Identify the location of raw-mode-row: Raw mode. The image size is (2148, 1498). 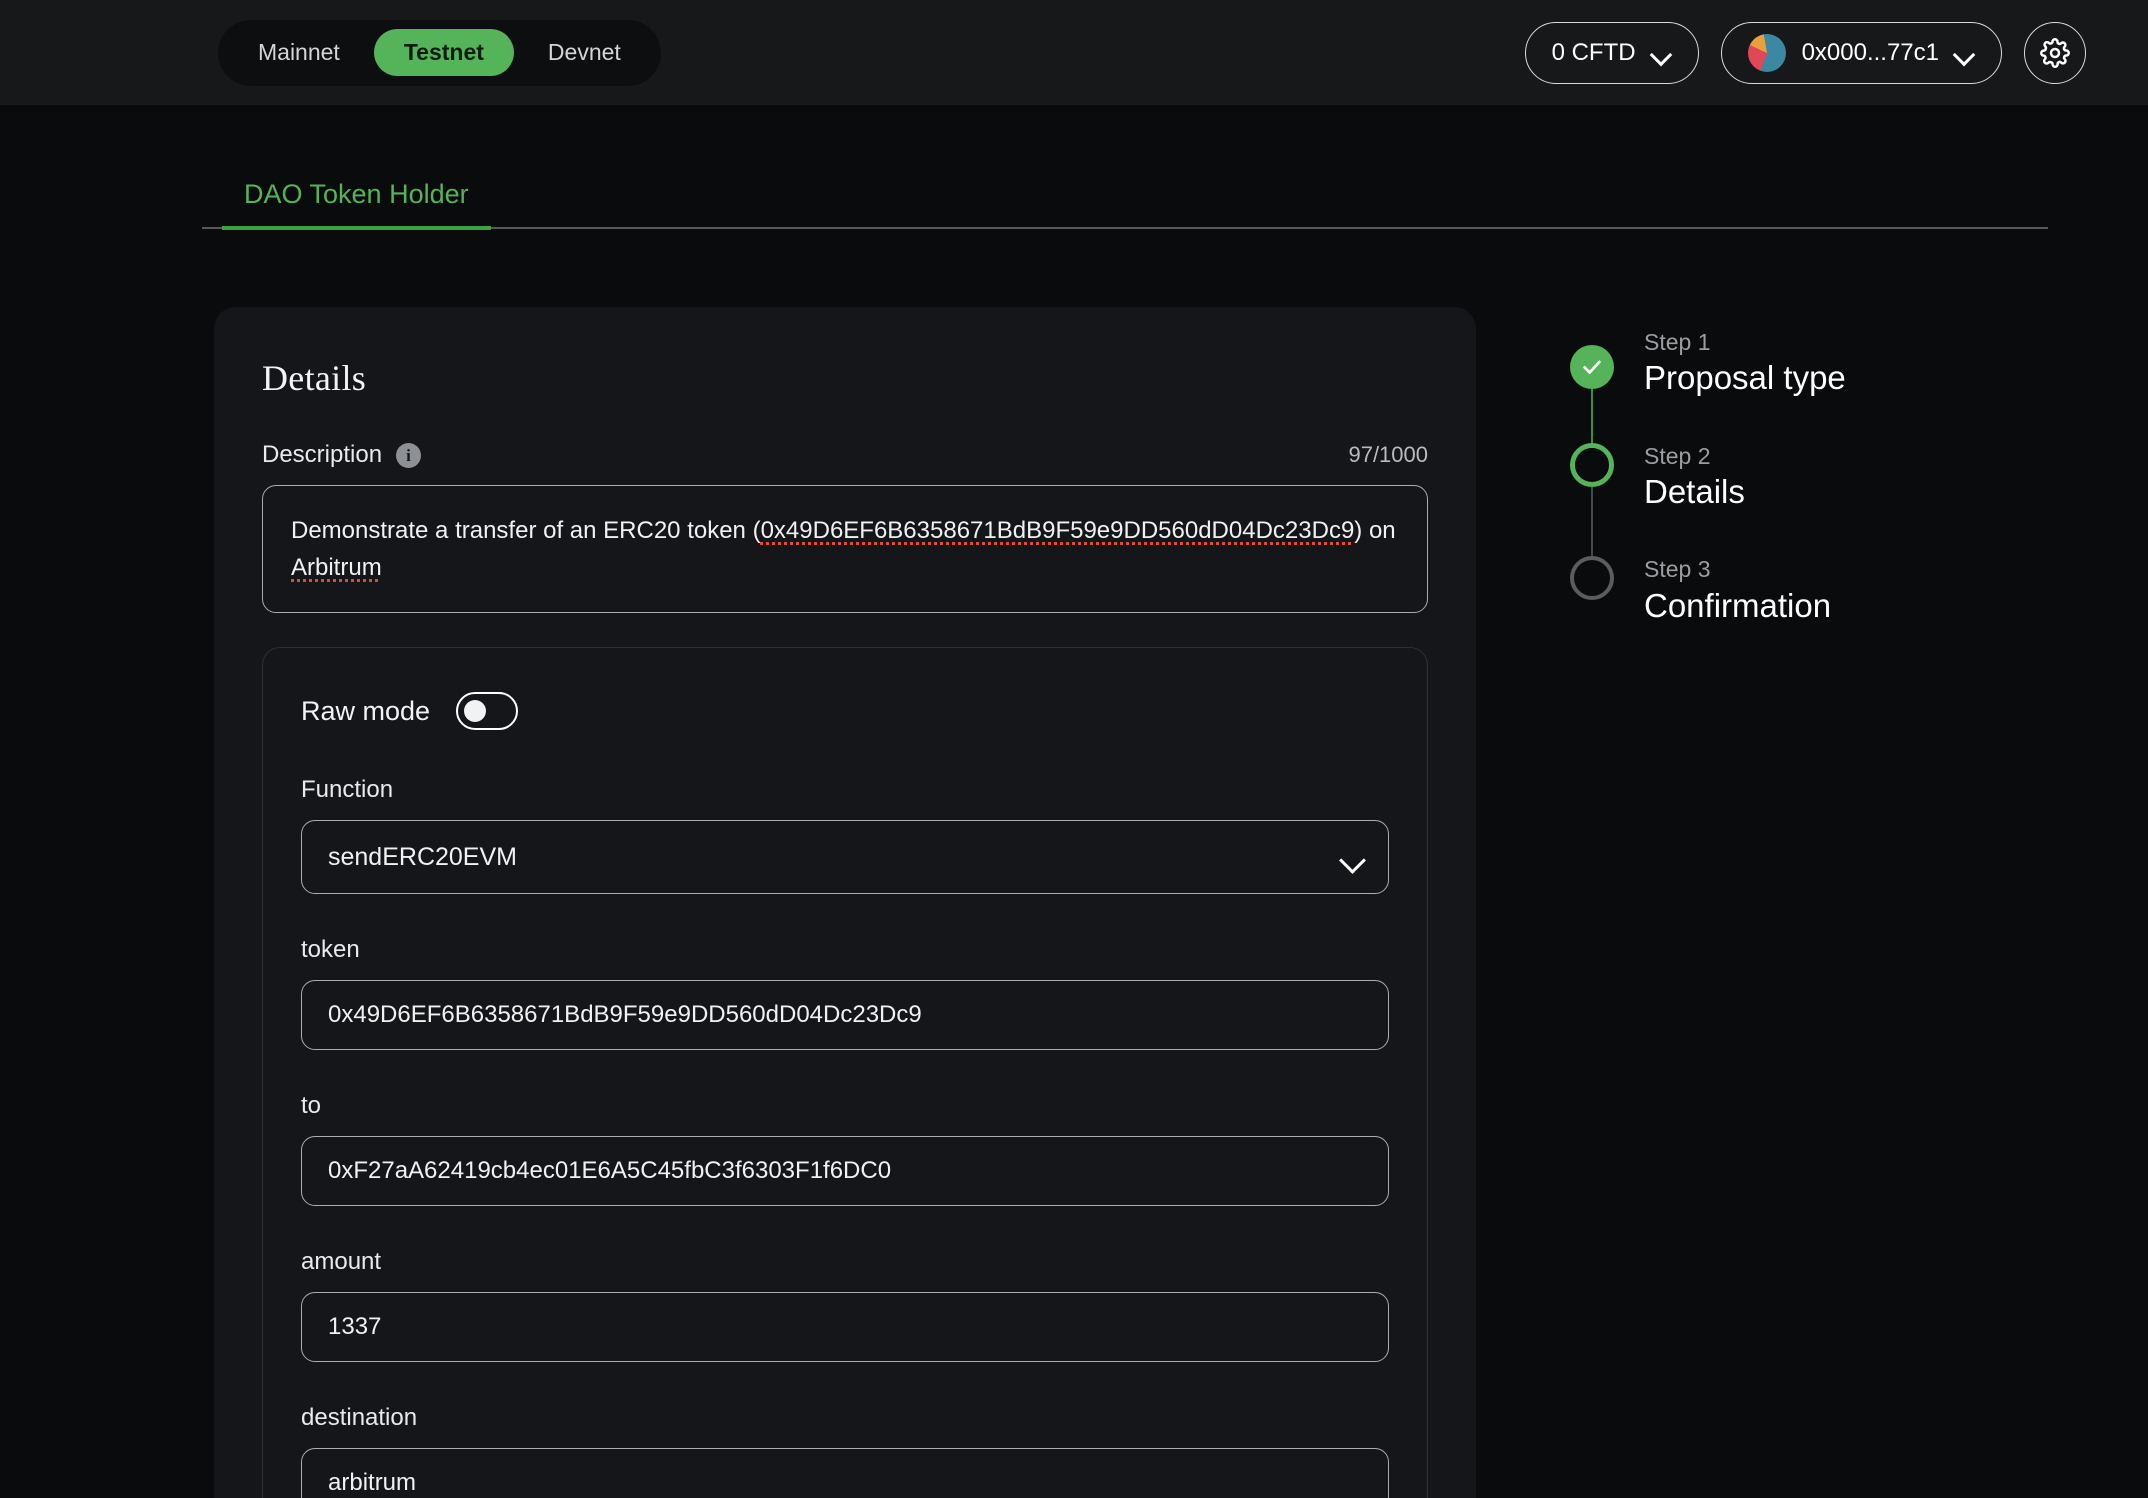
(845, 711).